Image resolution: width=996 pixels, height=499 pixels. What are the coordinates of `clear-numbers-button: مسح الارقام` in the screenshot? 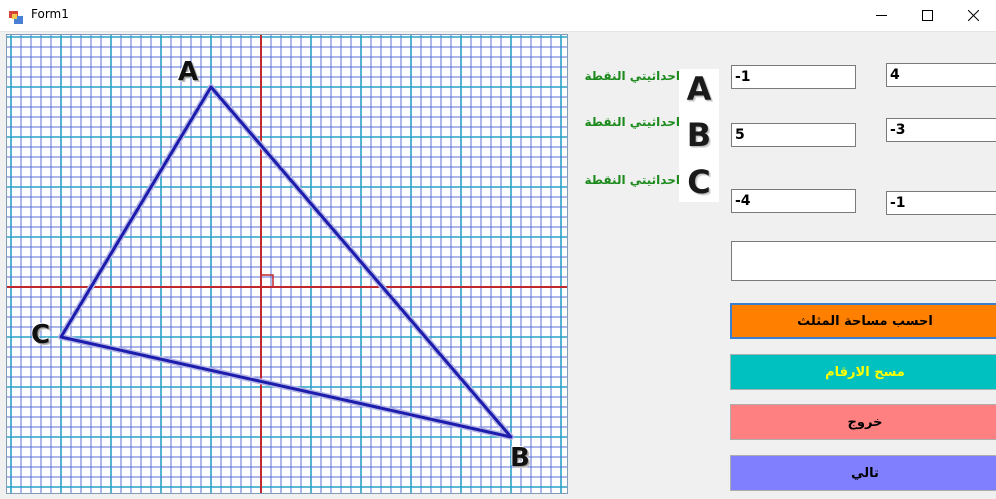 It's located at (863, 372).